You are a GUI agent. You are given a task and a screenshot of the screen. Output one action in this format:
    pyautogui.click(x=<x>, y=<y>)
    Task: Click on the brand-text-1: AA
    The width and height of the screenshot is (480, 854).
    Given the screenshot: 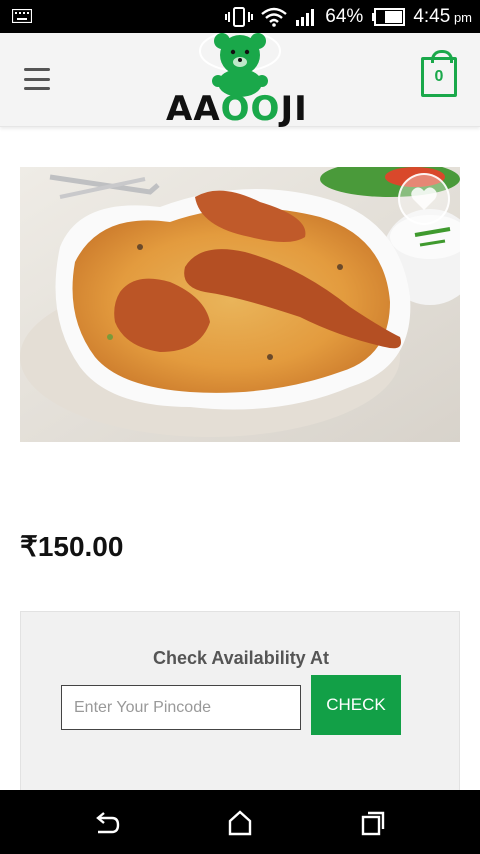 What is the action you would take?
    pyautogui.click(x=193, y=109)
    